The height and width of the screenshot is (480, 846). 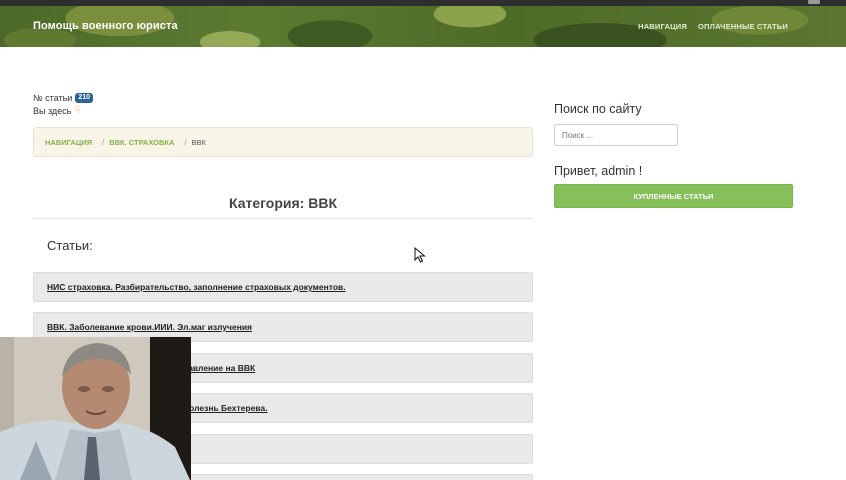 What do you see at coordinates (283, 218) in the screenshot?
I see `divider` at bounding box center [283, 218].